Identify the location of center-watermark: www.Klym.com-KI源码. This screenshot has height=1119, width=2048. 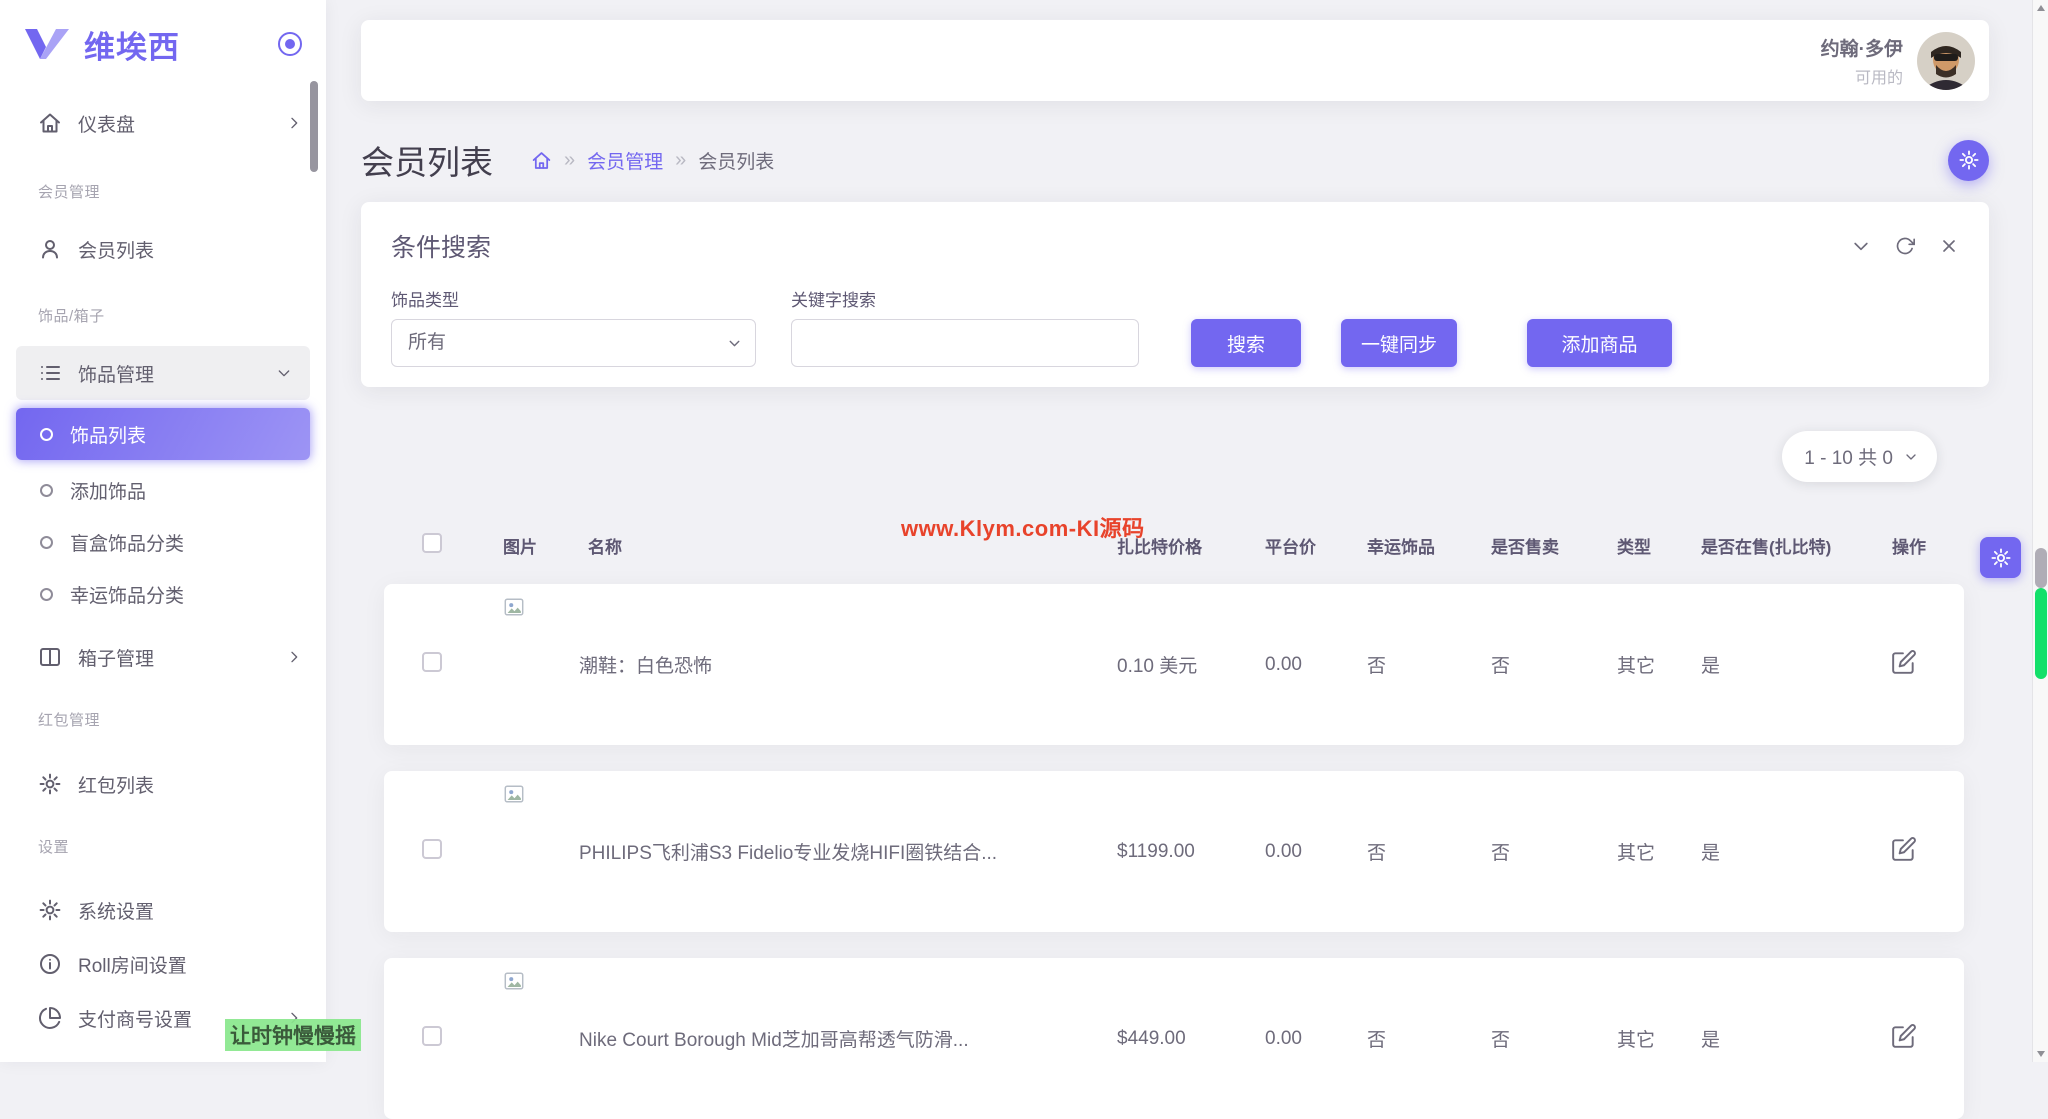
(1023, 528).